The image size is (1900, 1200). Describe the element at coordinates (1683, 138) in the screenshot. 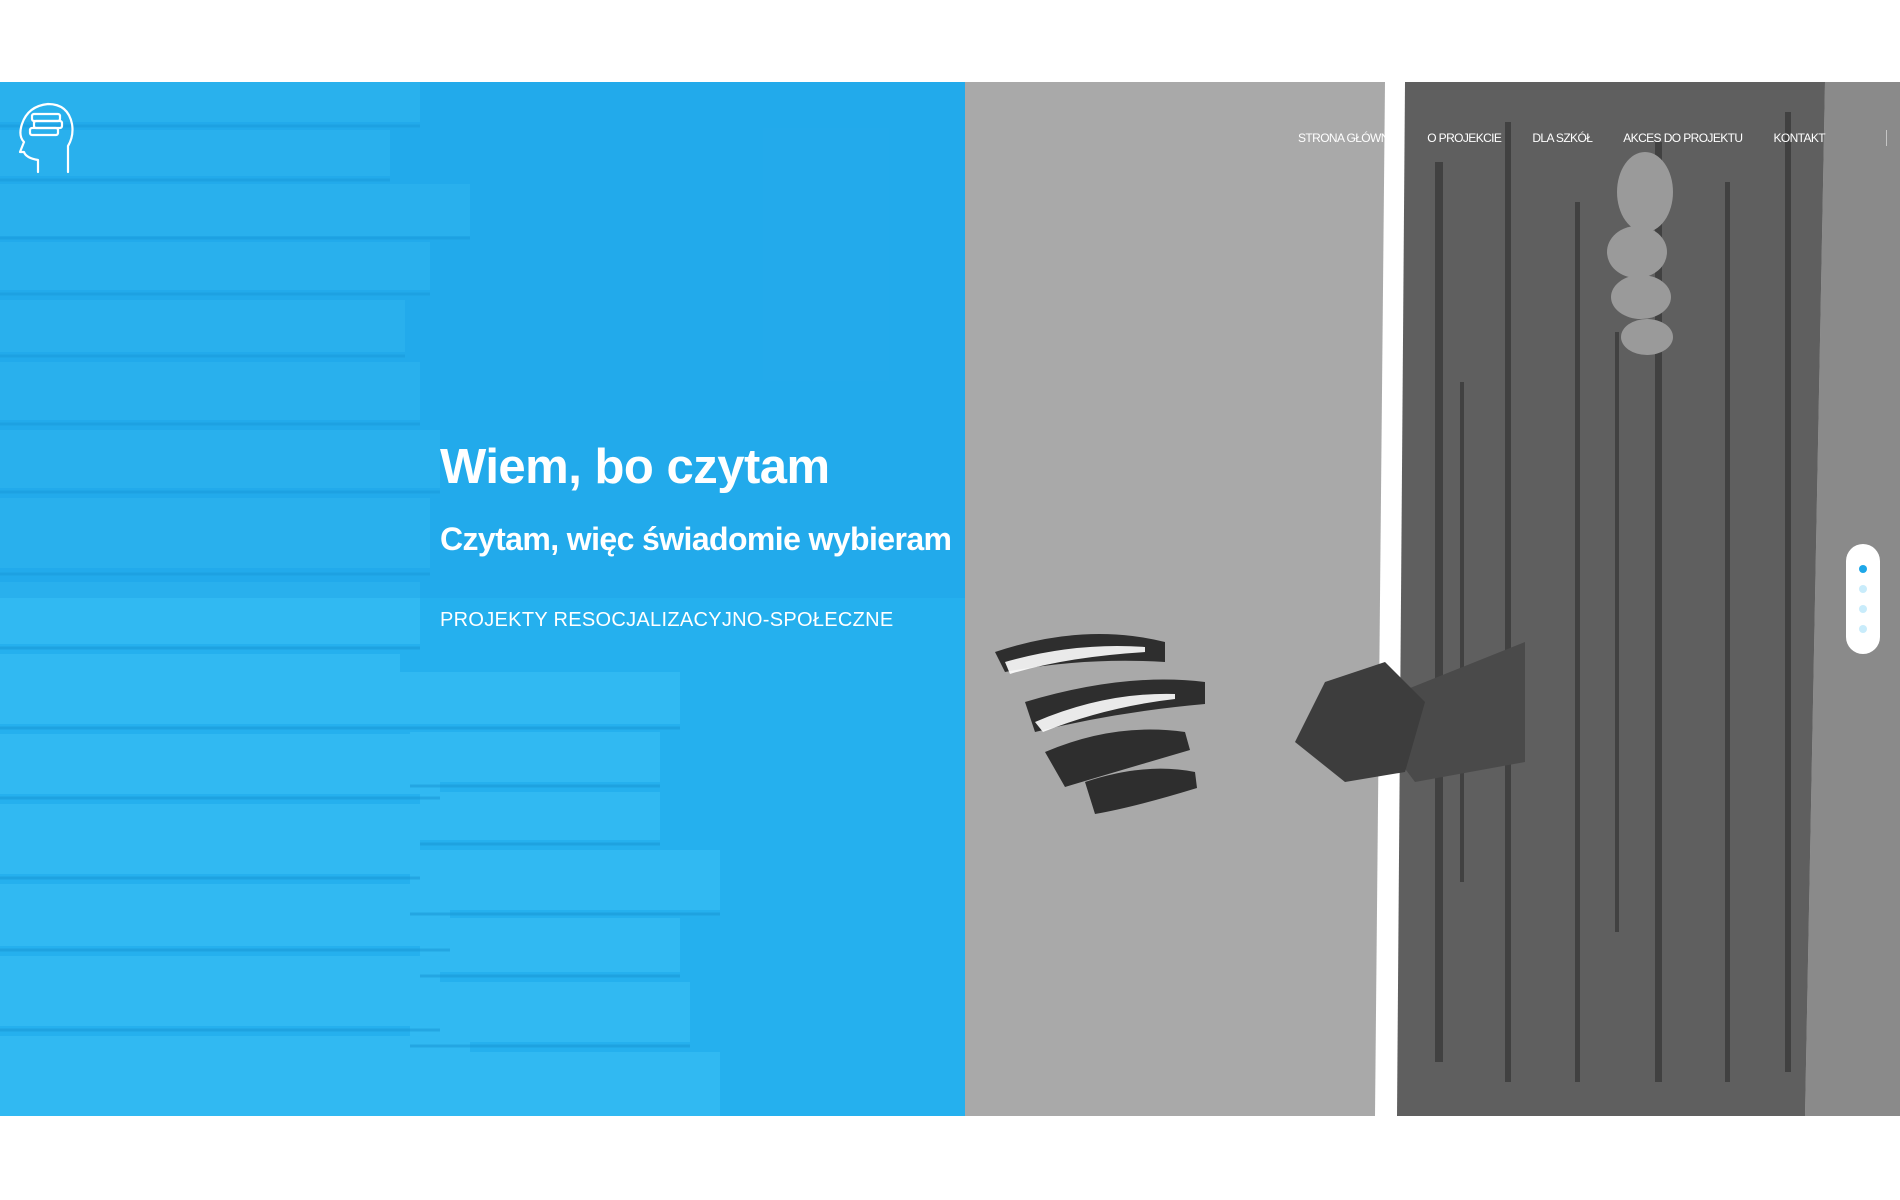

I see `nav-item-join-project: Akces do projektu` at that location.